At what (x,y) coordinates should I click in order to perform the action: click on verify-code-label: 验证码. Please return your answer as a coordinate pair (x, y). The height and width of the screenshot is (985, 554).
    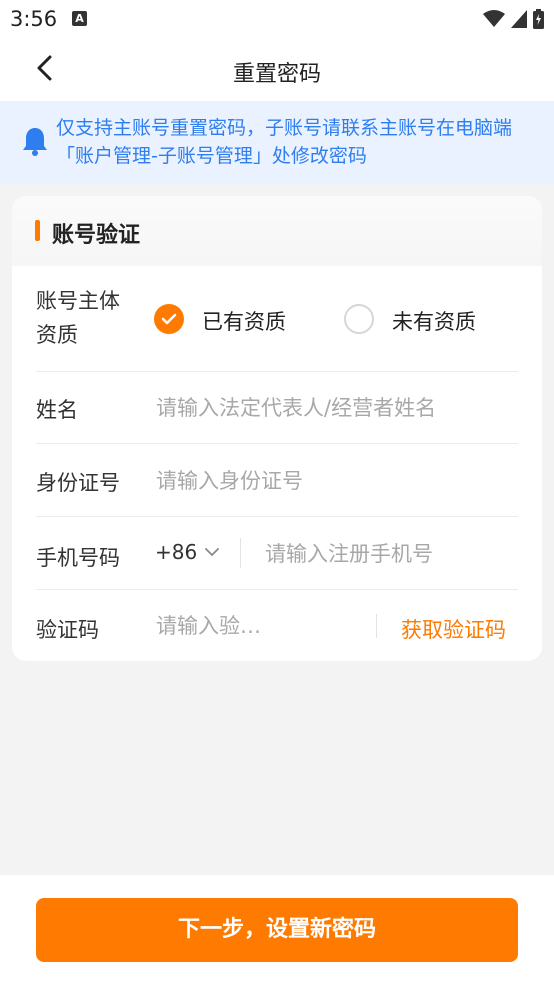
    Looking at the image, I should click on (67, 630).